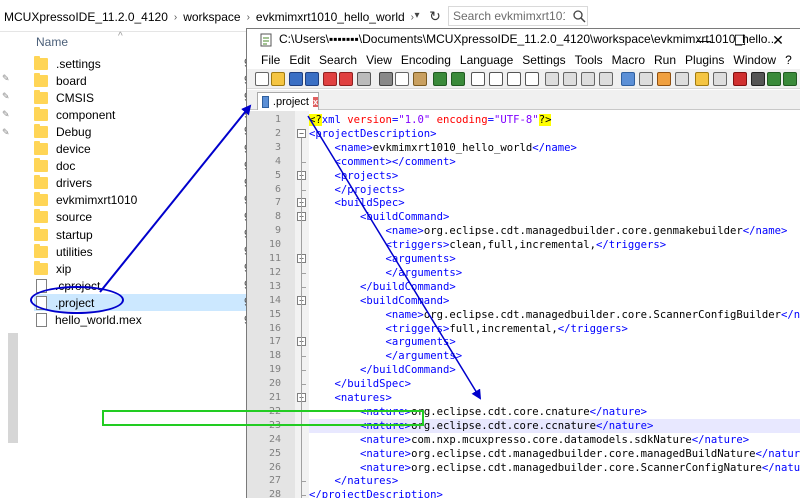 This screenshot has height=498, width=800. What do you see at coordinates (588, 79) in the screenshot?
I see `word-wrap-icon` at bounding box center [588, 79].